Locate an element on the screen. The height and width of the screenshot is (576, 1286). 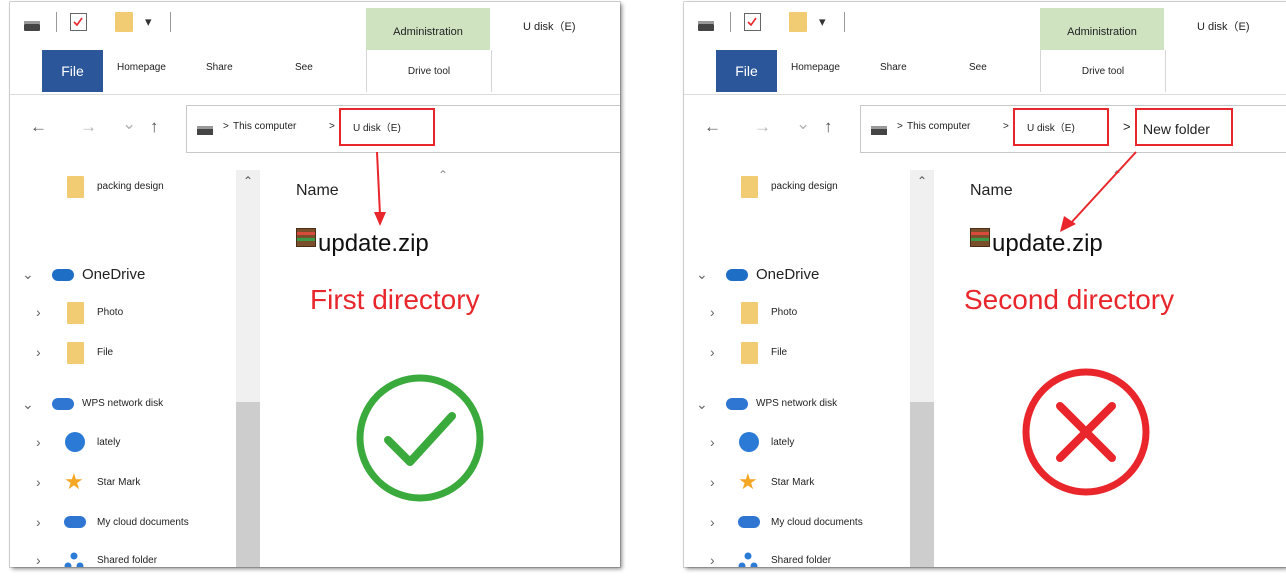
address-bar: > This computer > U disk（E) > New folder is located at coordinates (1073, 129).